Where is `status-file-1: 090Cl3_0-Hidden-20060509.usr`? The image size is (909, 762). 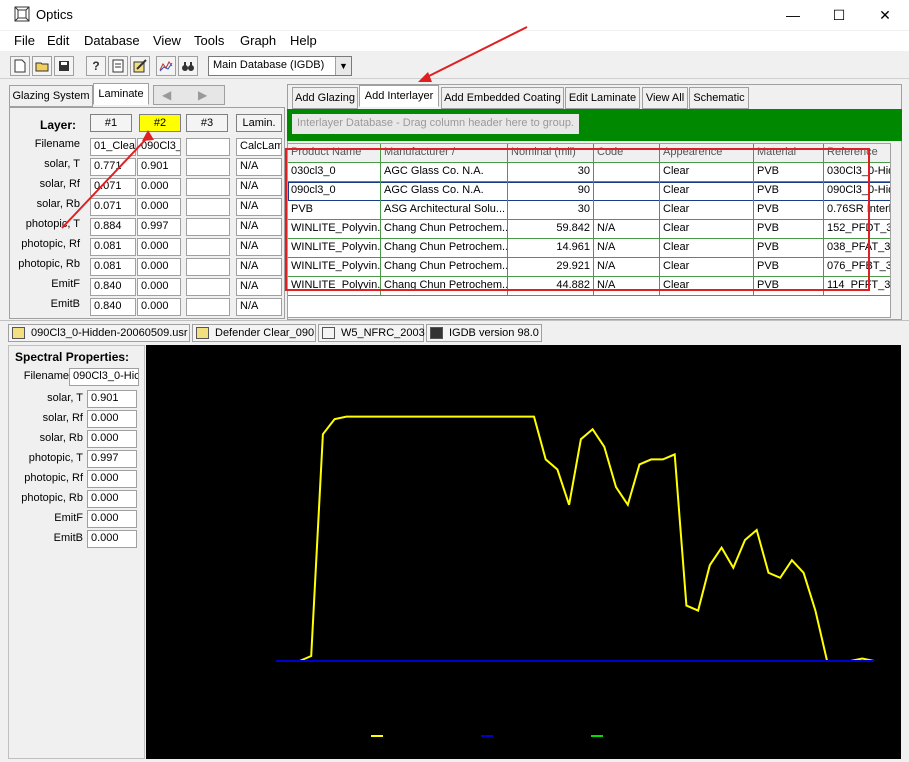 status-file-1: 090Cl3_0-Hidden-20060509.usr is located at coordinates (99, 333).